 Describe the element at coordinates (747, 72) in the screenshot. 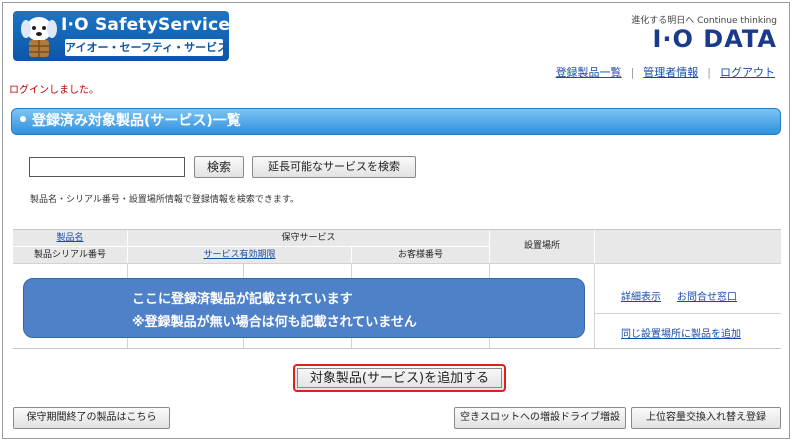

I see `logout-link: ログアウト` at that location.